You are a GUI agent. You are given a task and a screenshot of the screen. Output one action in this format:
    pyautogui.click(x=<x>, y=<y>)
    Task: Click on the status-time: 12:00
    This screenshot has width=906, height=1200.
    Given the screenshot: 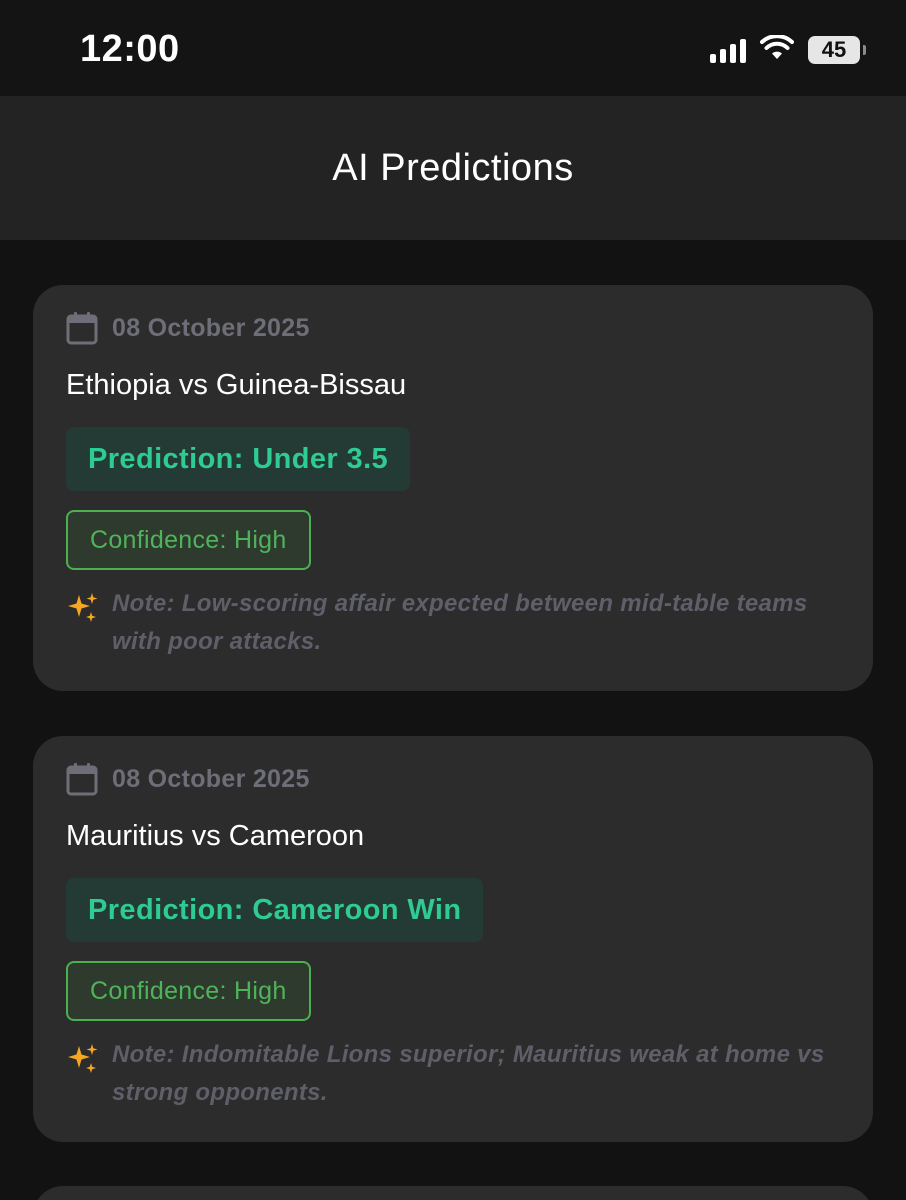 What is the action you would take?
    pyautogui.click(x=130, y=49)
    